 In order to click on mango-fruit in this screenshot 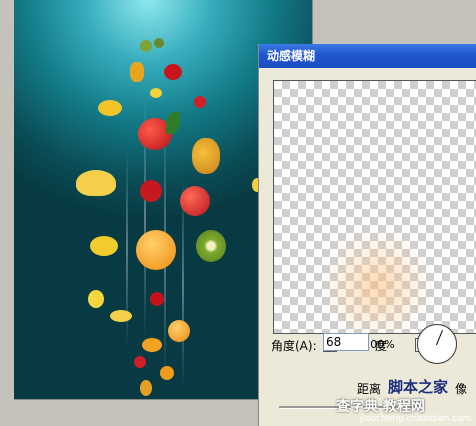, I will do `click(152, 345)`.